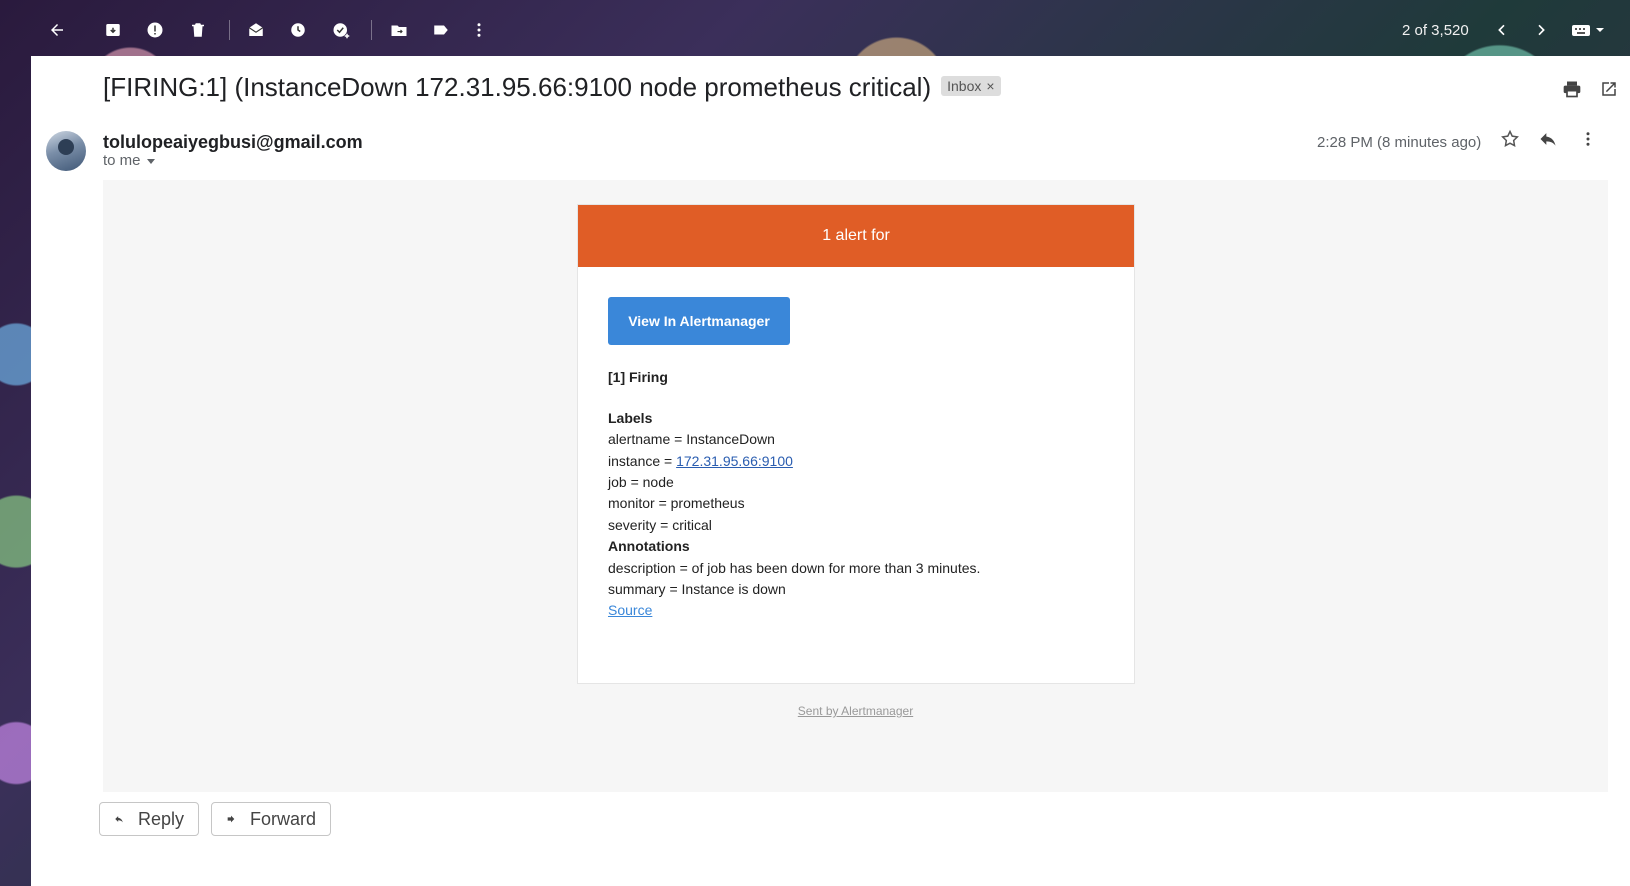 This screenshot has height=886, width=1630. I want to click on reply-button-label: Reply, so click(160, 818).